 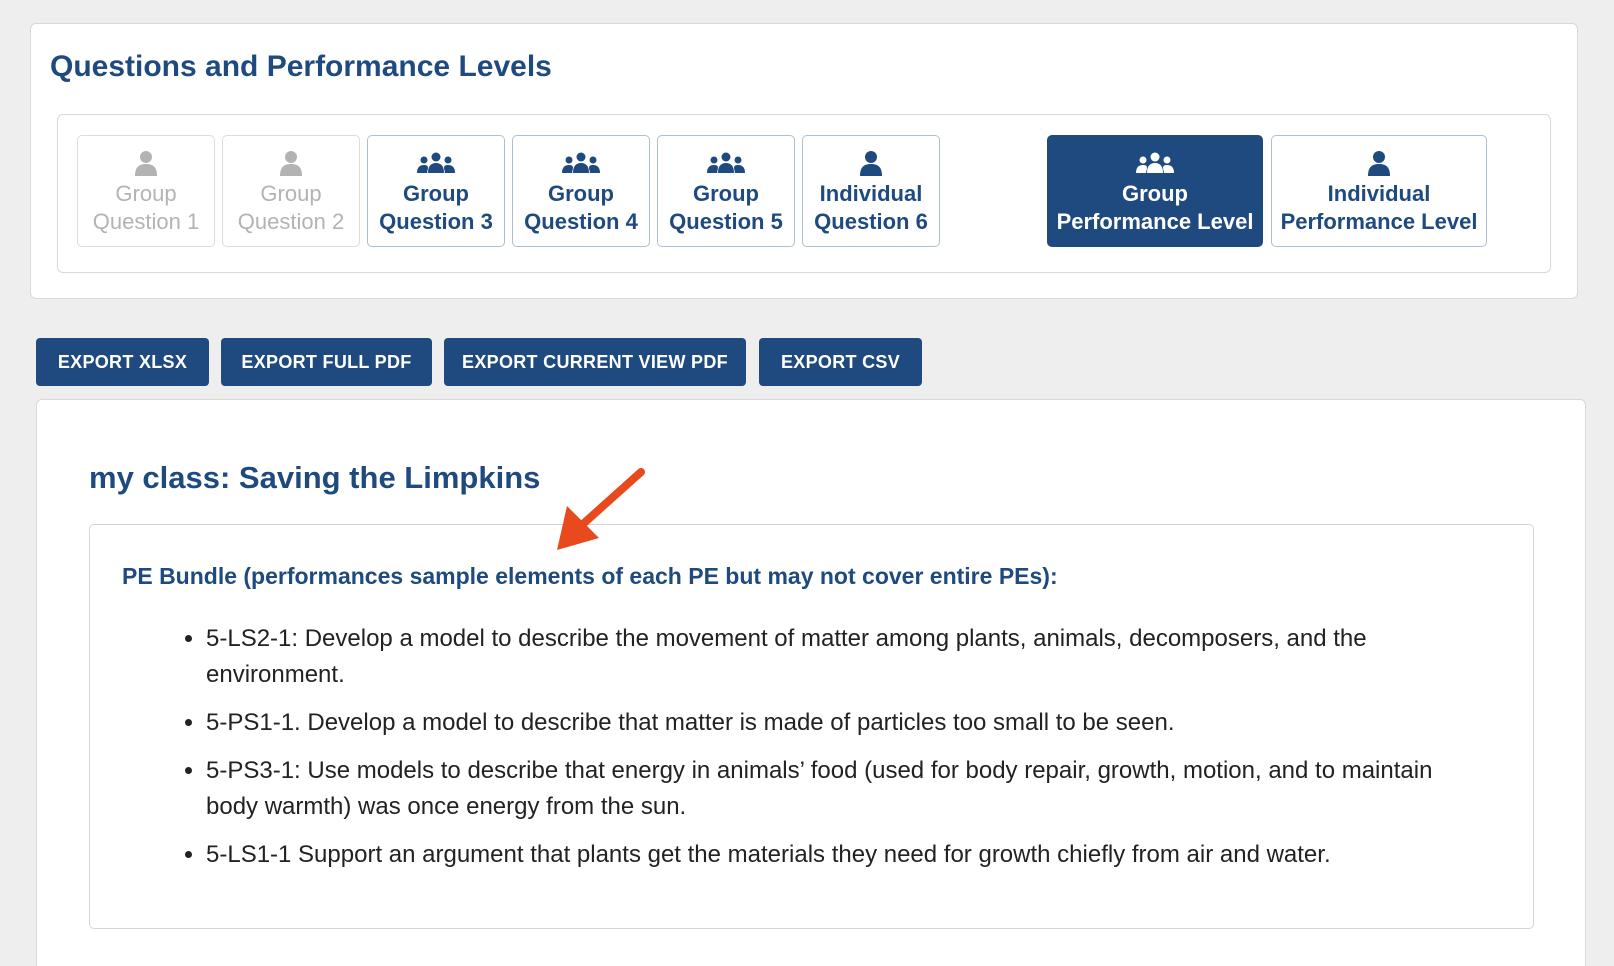 I want to click on individual-performance-level-button: Individual Performance Level, so click(x=1379, y=191).